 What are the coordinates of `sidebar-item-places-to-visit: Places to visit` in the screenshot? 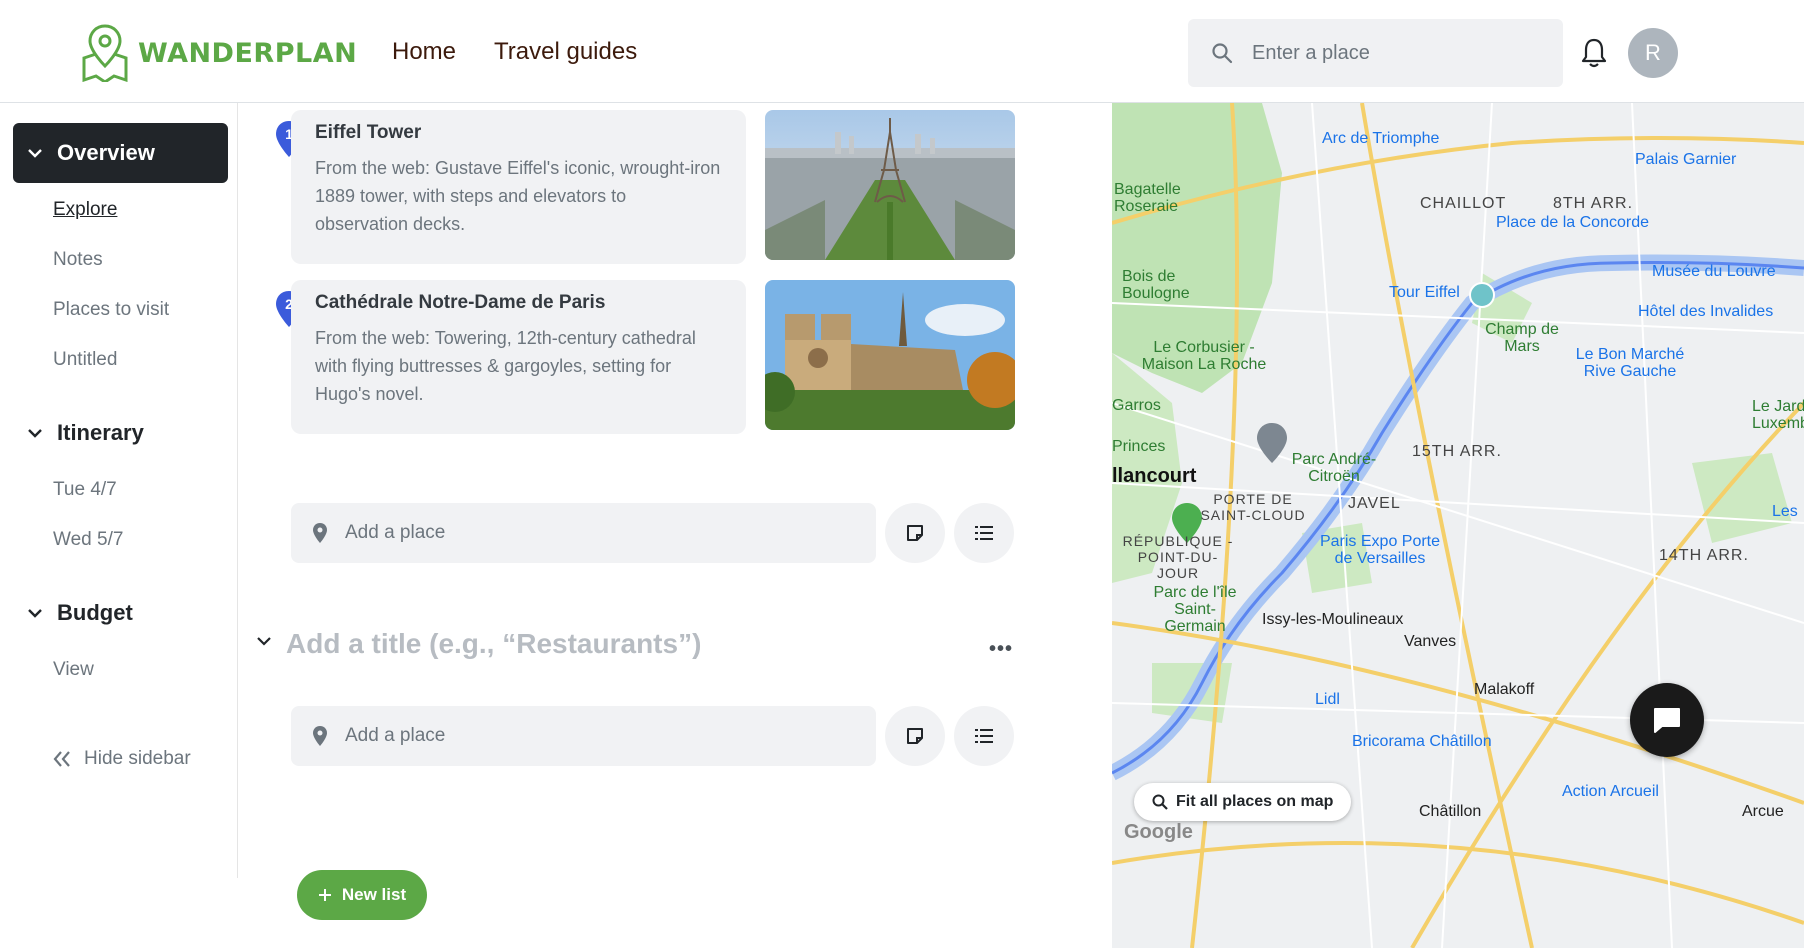 It's located at (111, 310).